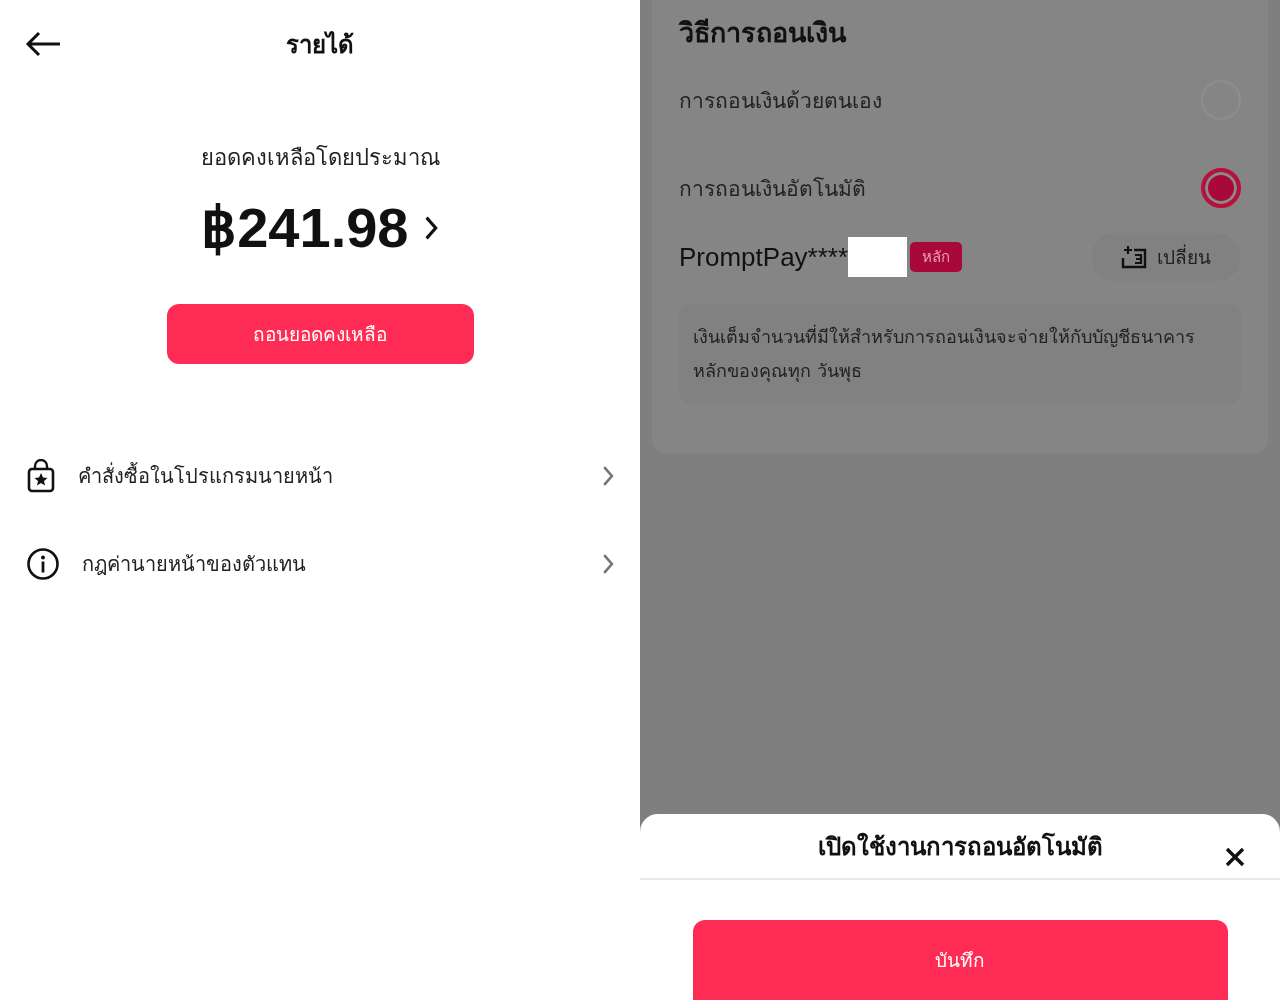 Image resolution: width=1280 pixels, height=1000 pixels. I want to click on close-button, so click(1235, 857).